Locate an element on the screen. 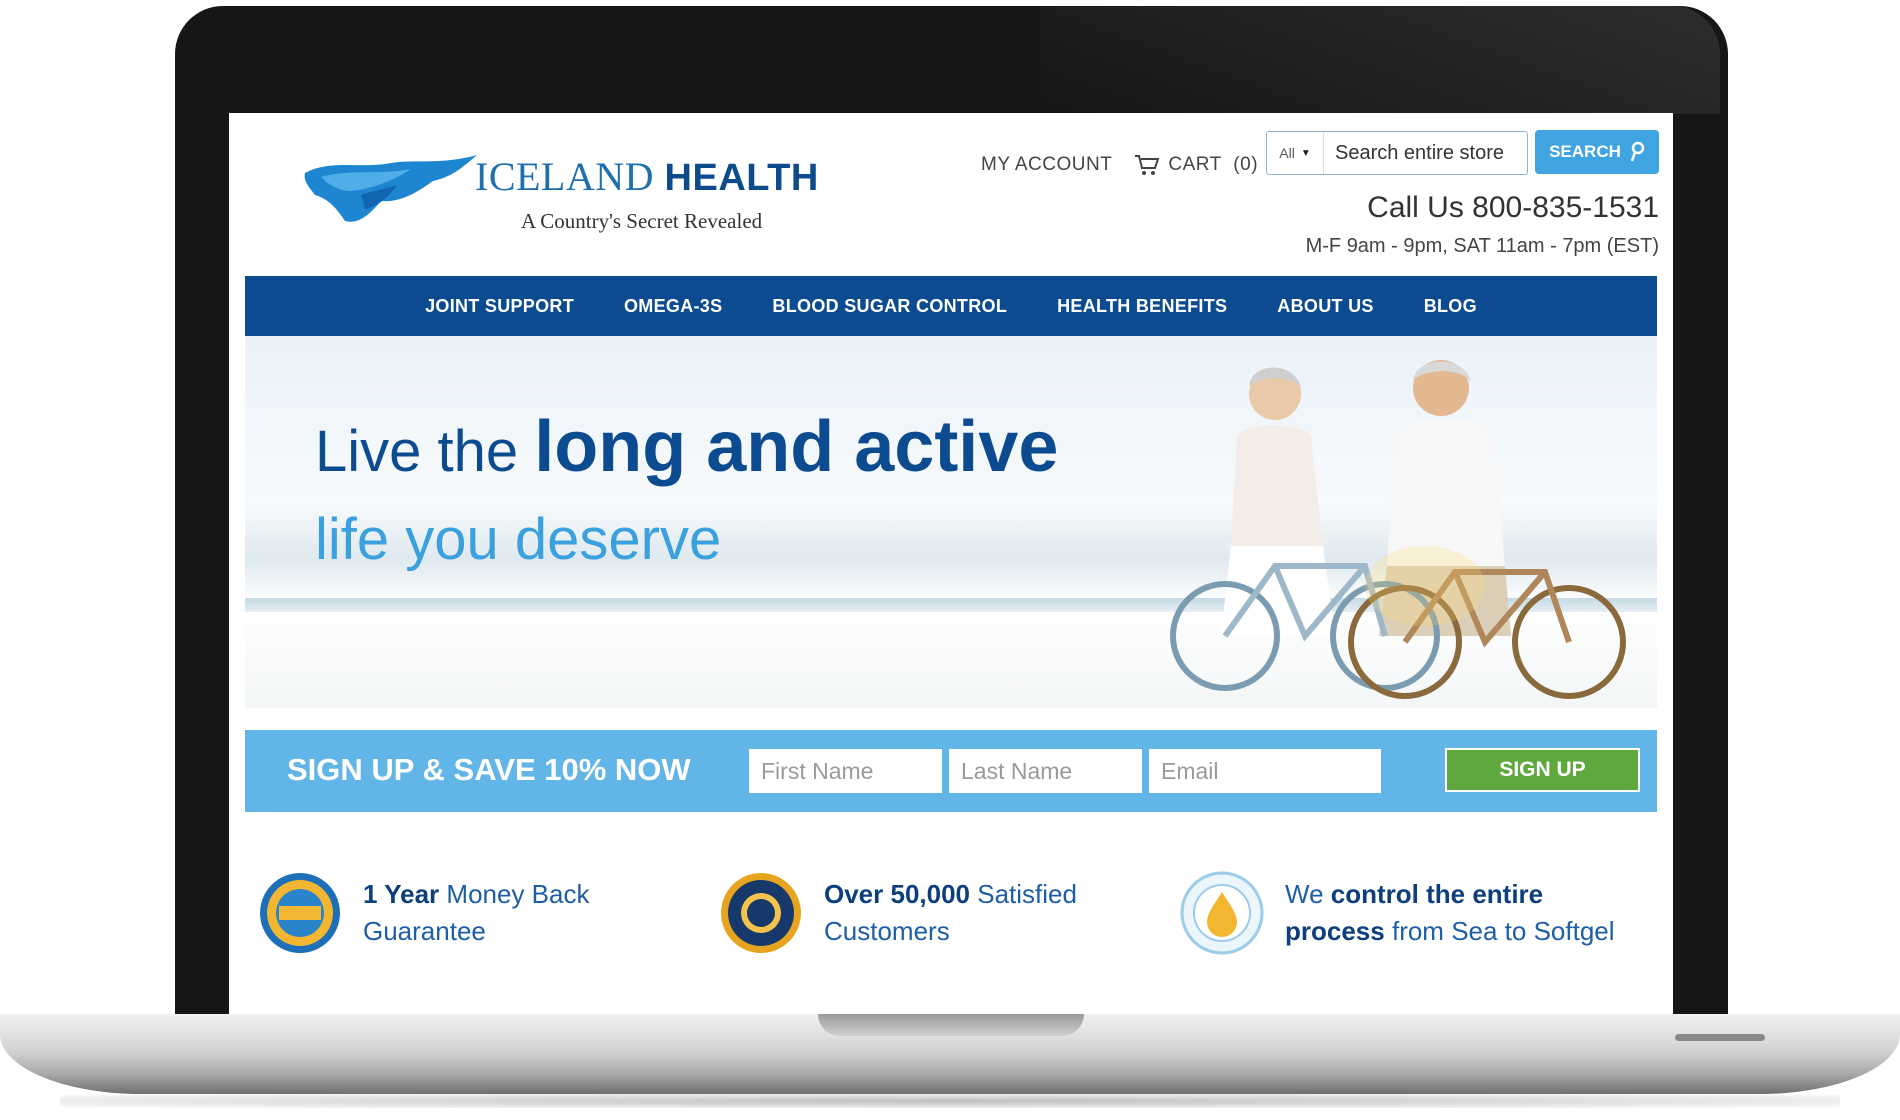  laptop-indicator-light is located at coordinates (1720, 1037).